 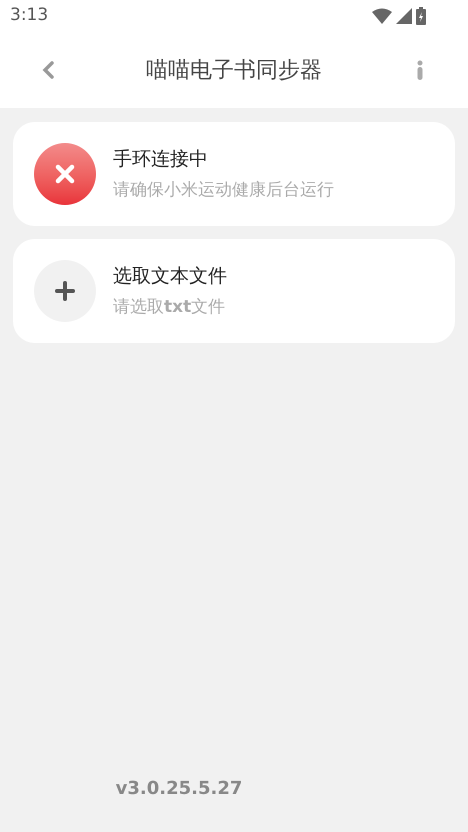 I want to click on version-text: v3.0.25.5.27, so click(x=179, y=789).